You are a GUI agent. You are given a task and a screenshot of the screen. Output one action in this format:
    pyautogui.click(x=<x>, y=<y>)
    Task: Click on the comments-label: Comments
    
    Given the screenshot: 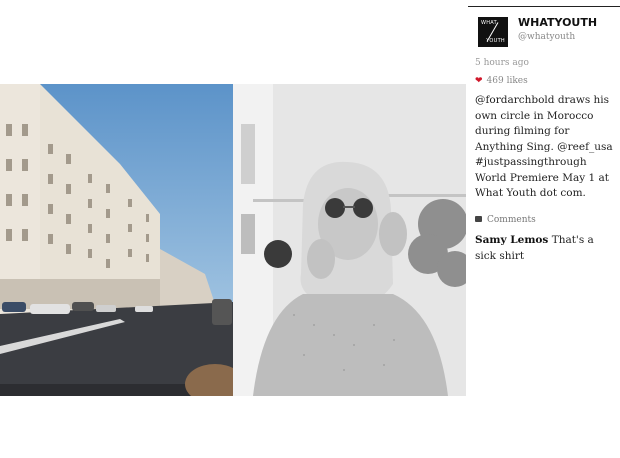 What is the action you would take?
    pyautogui.click(x=511, y=220)
    